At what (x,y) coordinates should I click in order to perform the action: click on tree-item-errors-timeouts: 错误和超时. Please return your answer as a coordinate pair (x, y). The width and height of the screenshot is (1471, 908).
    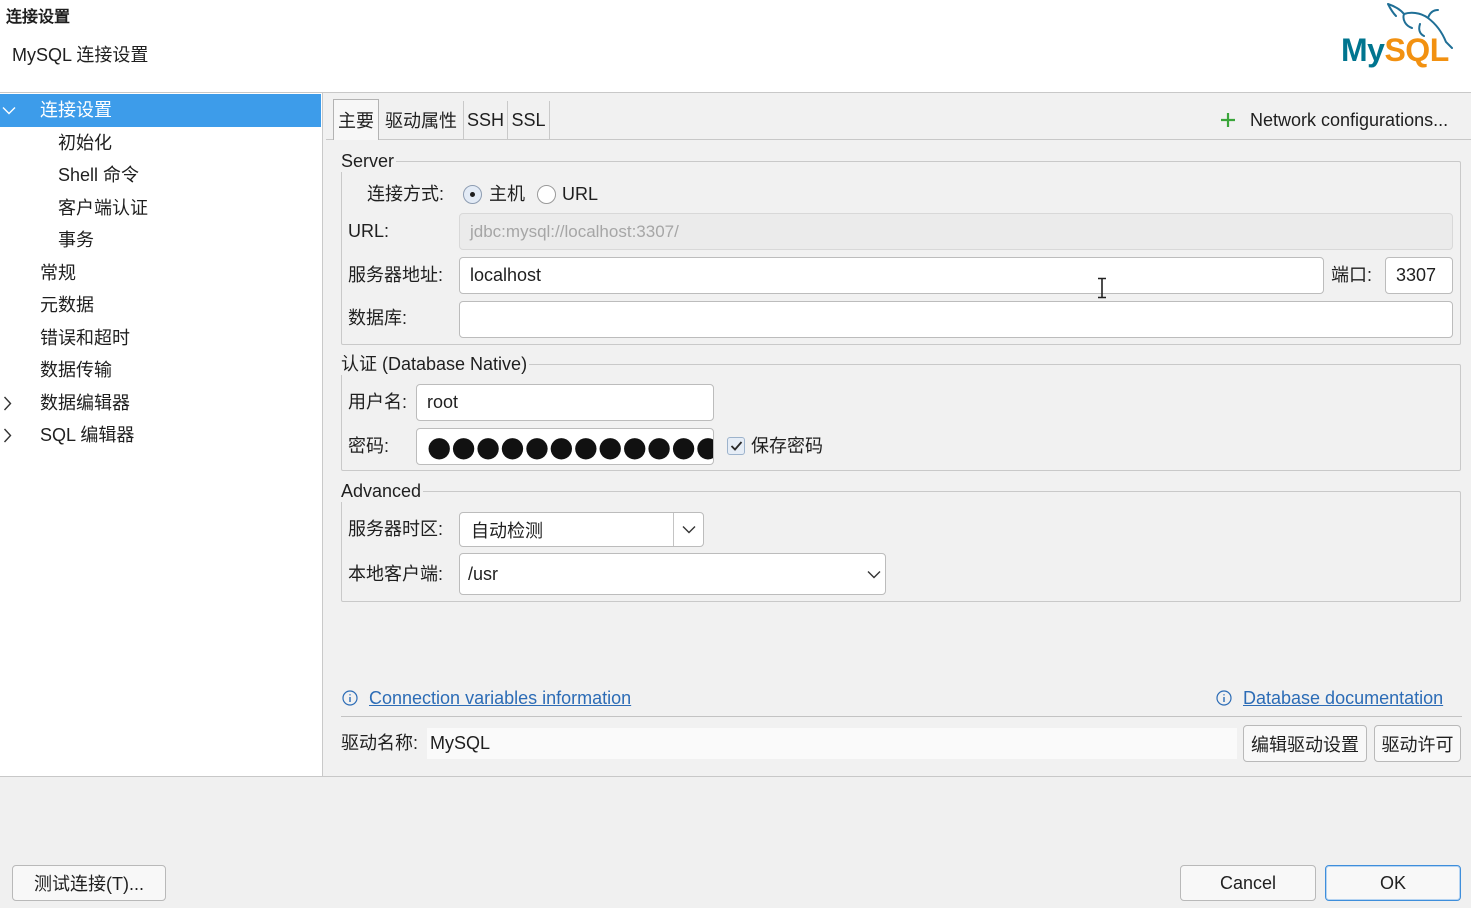
    Looking at the image, I should click on (160, 338).